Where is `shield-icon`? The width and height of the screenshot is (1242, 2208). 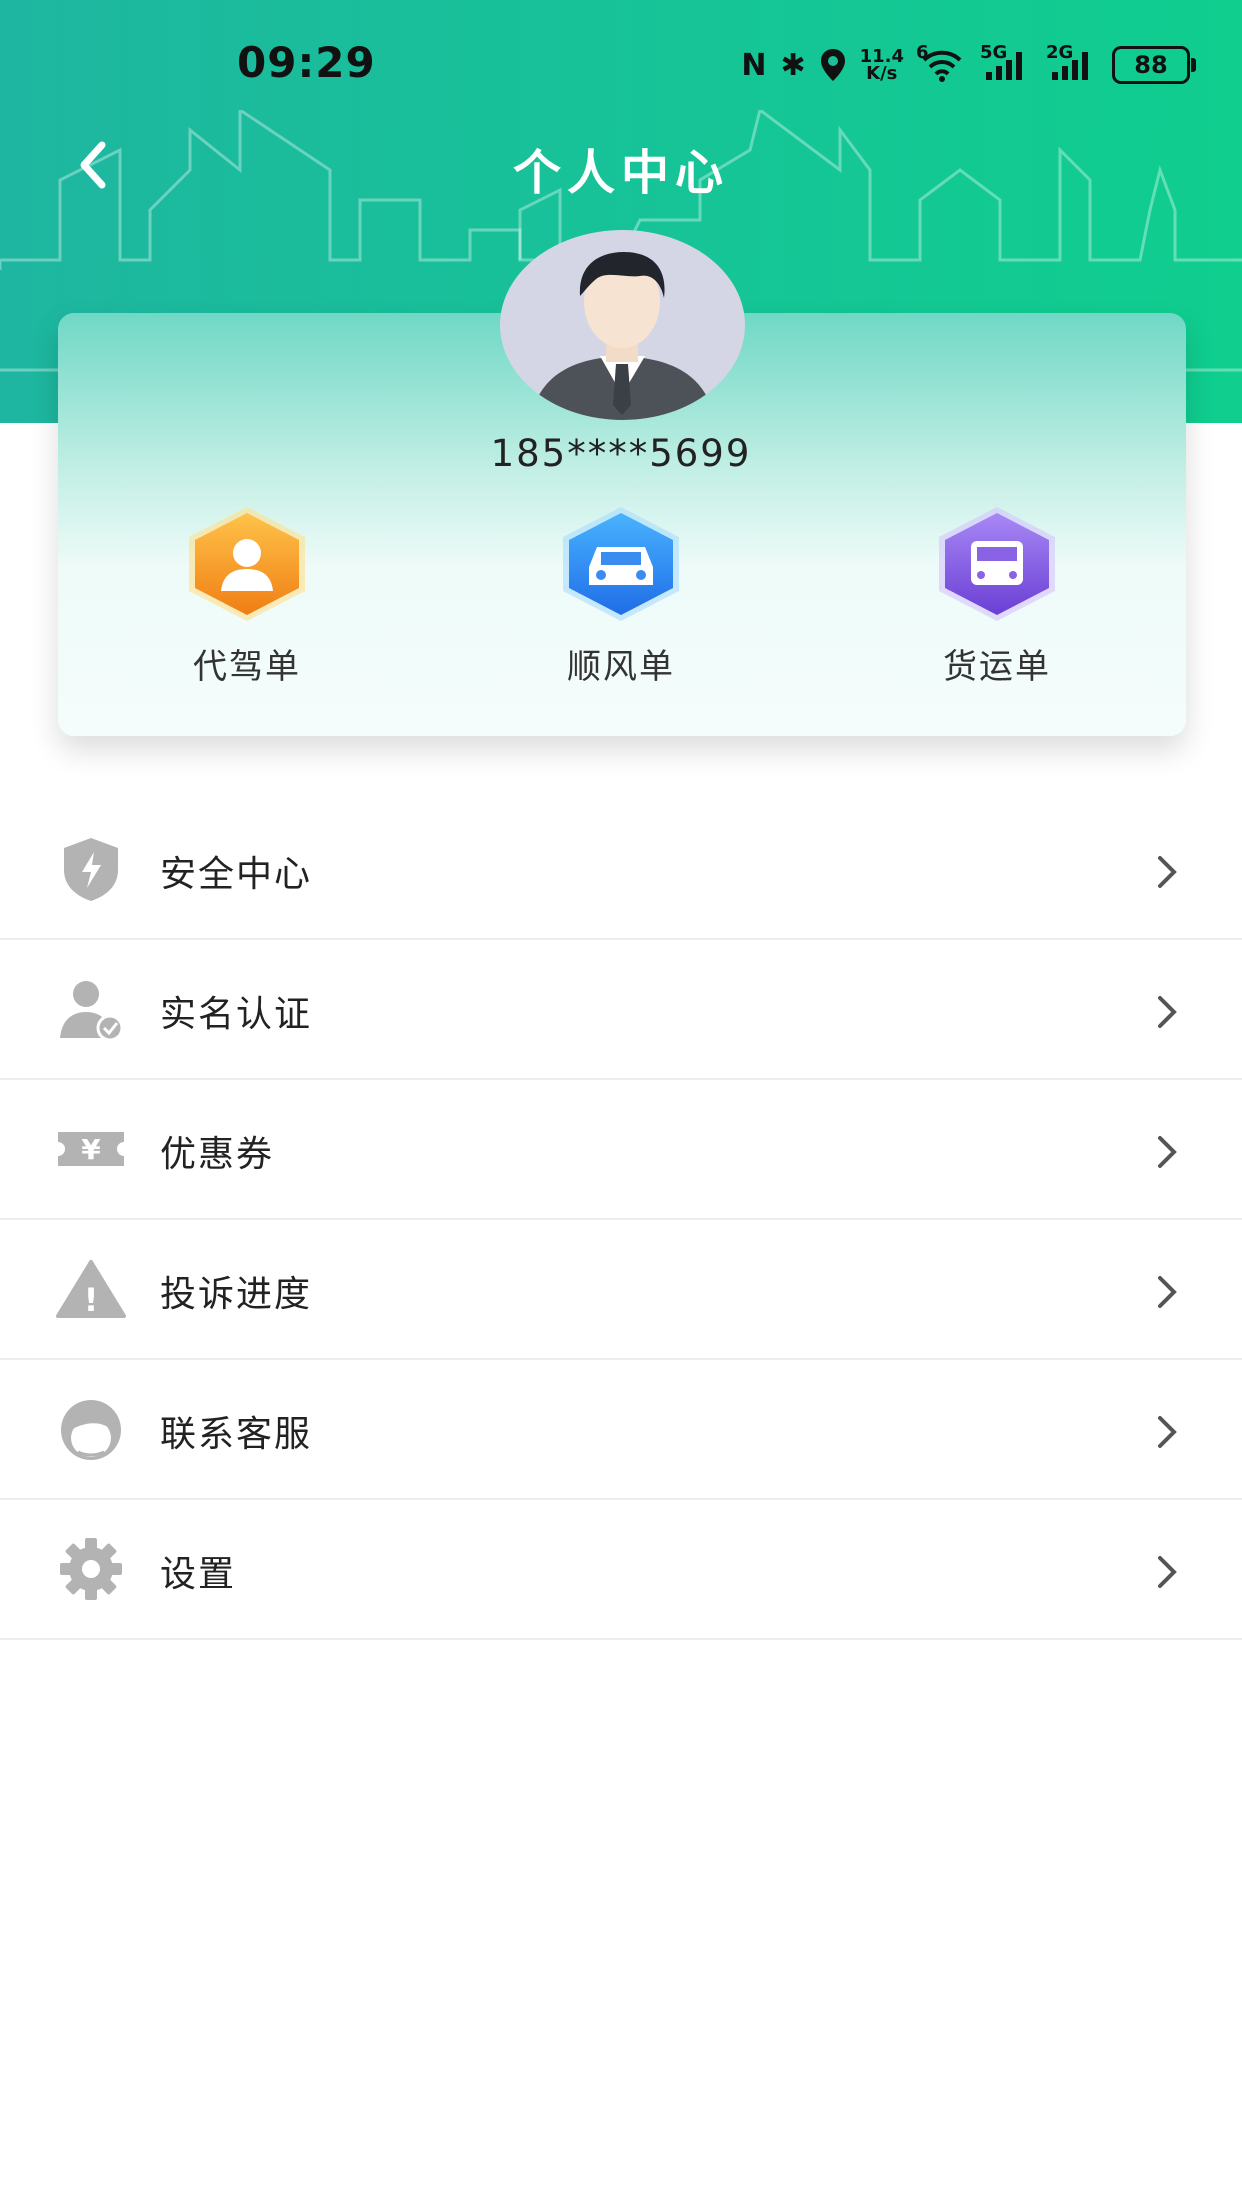 shield-icon is located at coordinates (91, 869).